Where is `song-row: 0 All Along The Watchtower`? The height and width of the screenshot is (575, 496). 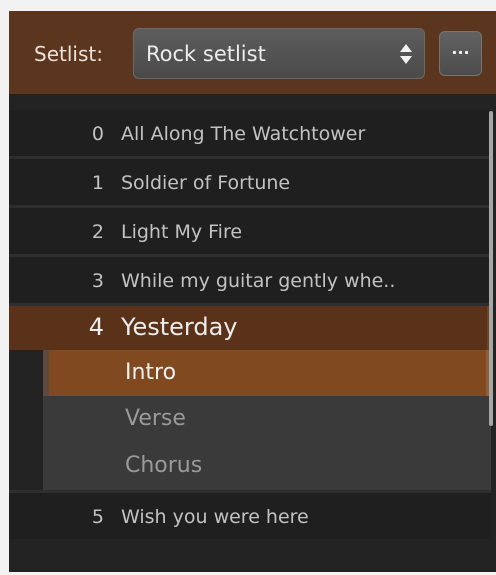 song-row: 0 All Along The Watchtower is located at coordinates (250, 134).